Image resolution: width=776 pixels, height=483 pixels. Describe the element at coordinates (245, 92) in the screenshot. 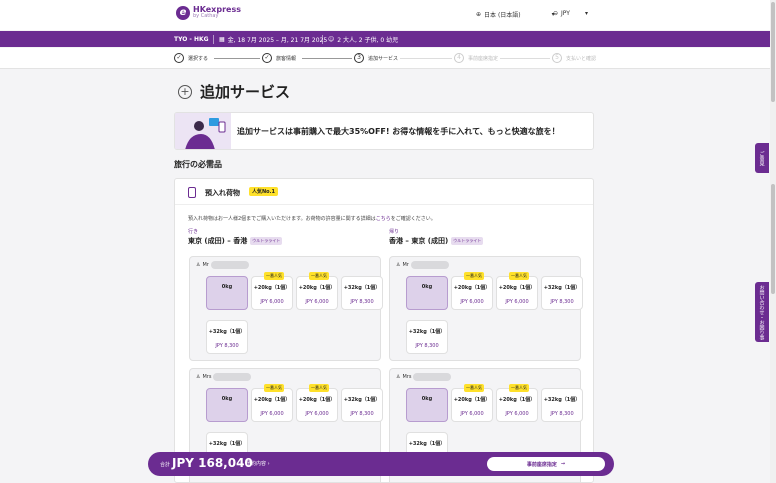

I see `page-title: 追加サービス` at that location.